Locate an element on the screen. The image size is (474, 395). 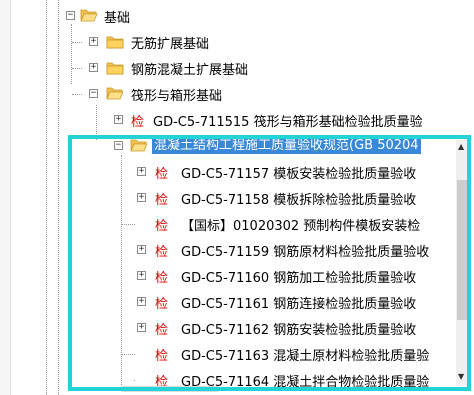
tree-node-form: + 检 GD-C5-71161 钢筋连接检验批质量验收 is located at coordinates (295, 302).